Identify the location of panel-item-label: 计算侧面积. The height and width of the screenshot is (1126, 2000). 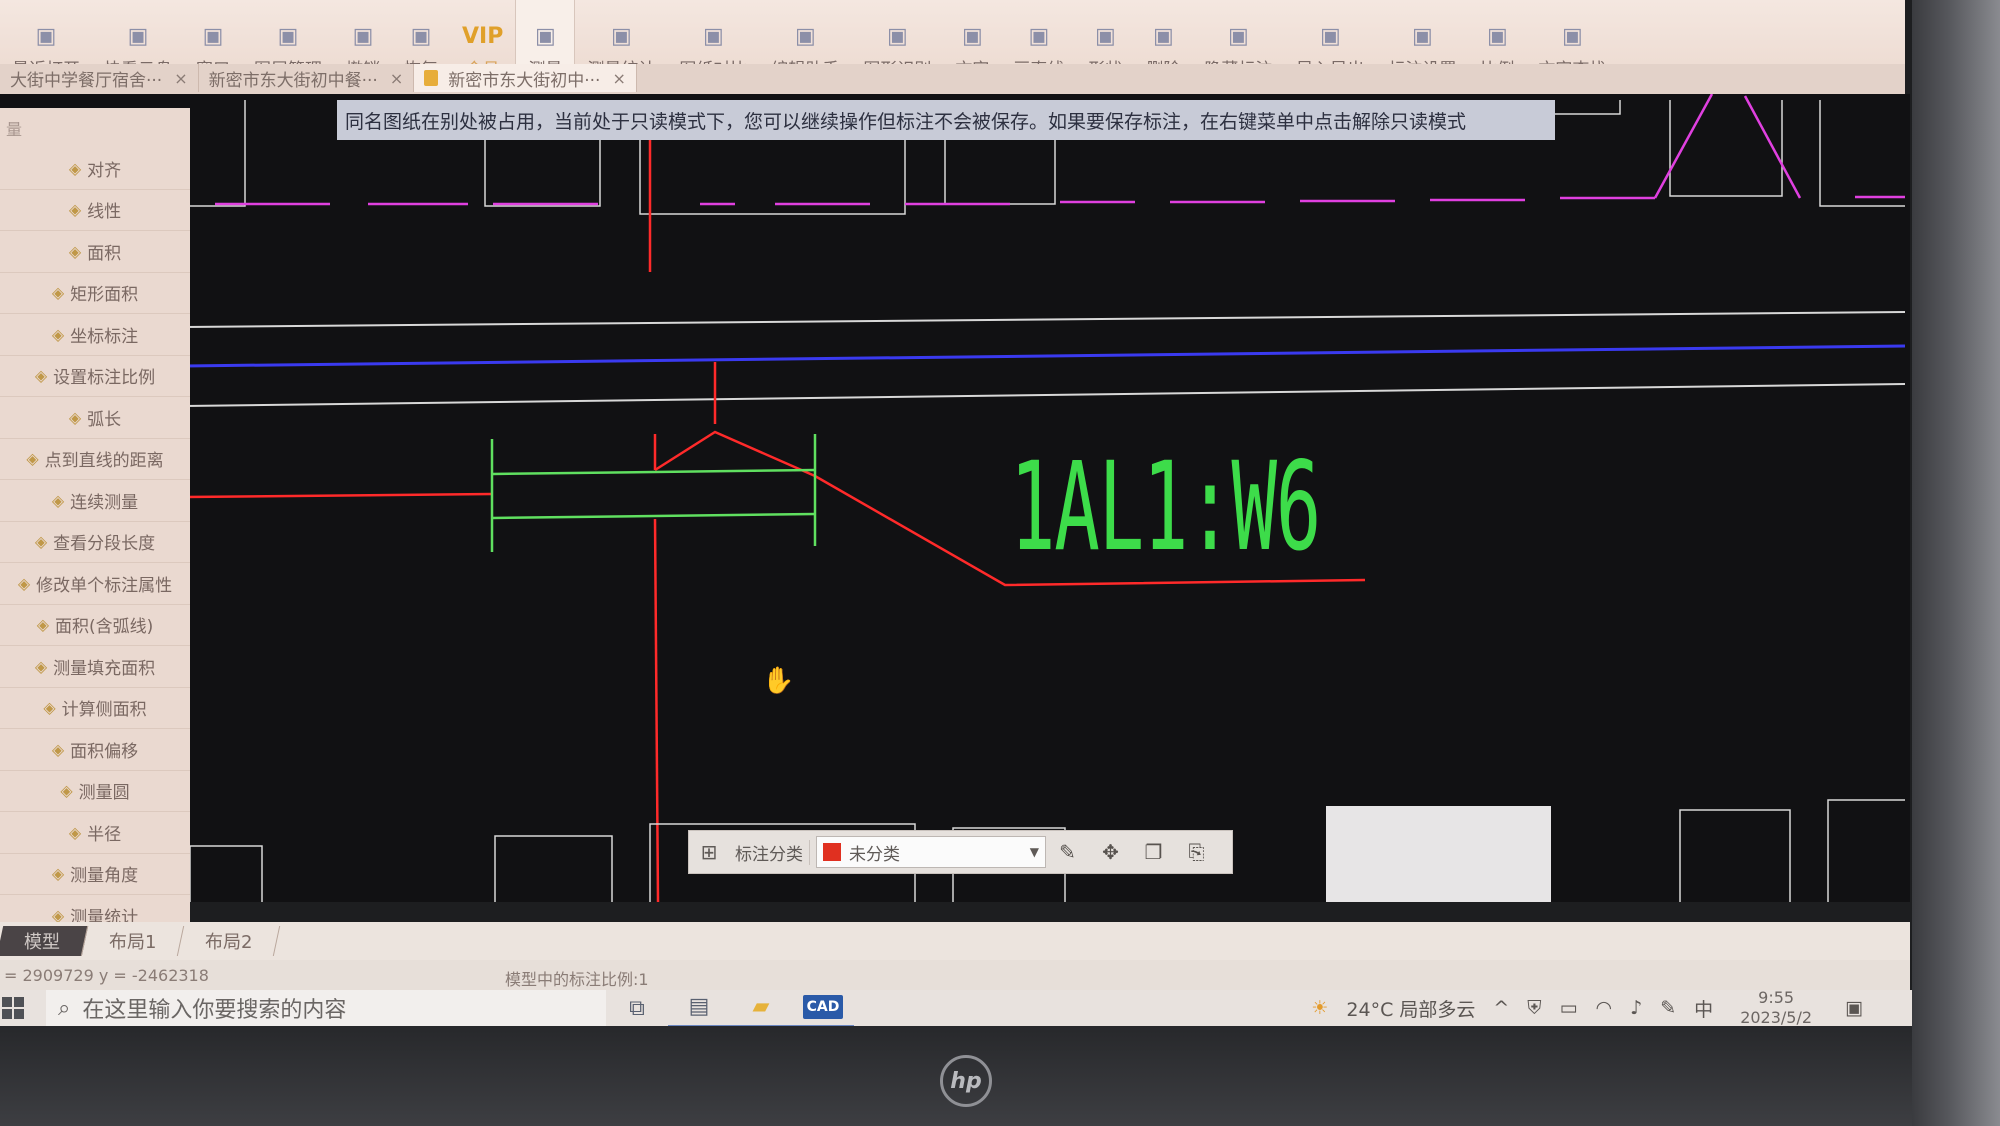
(104, 710).